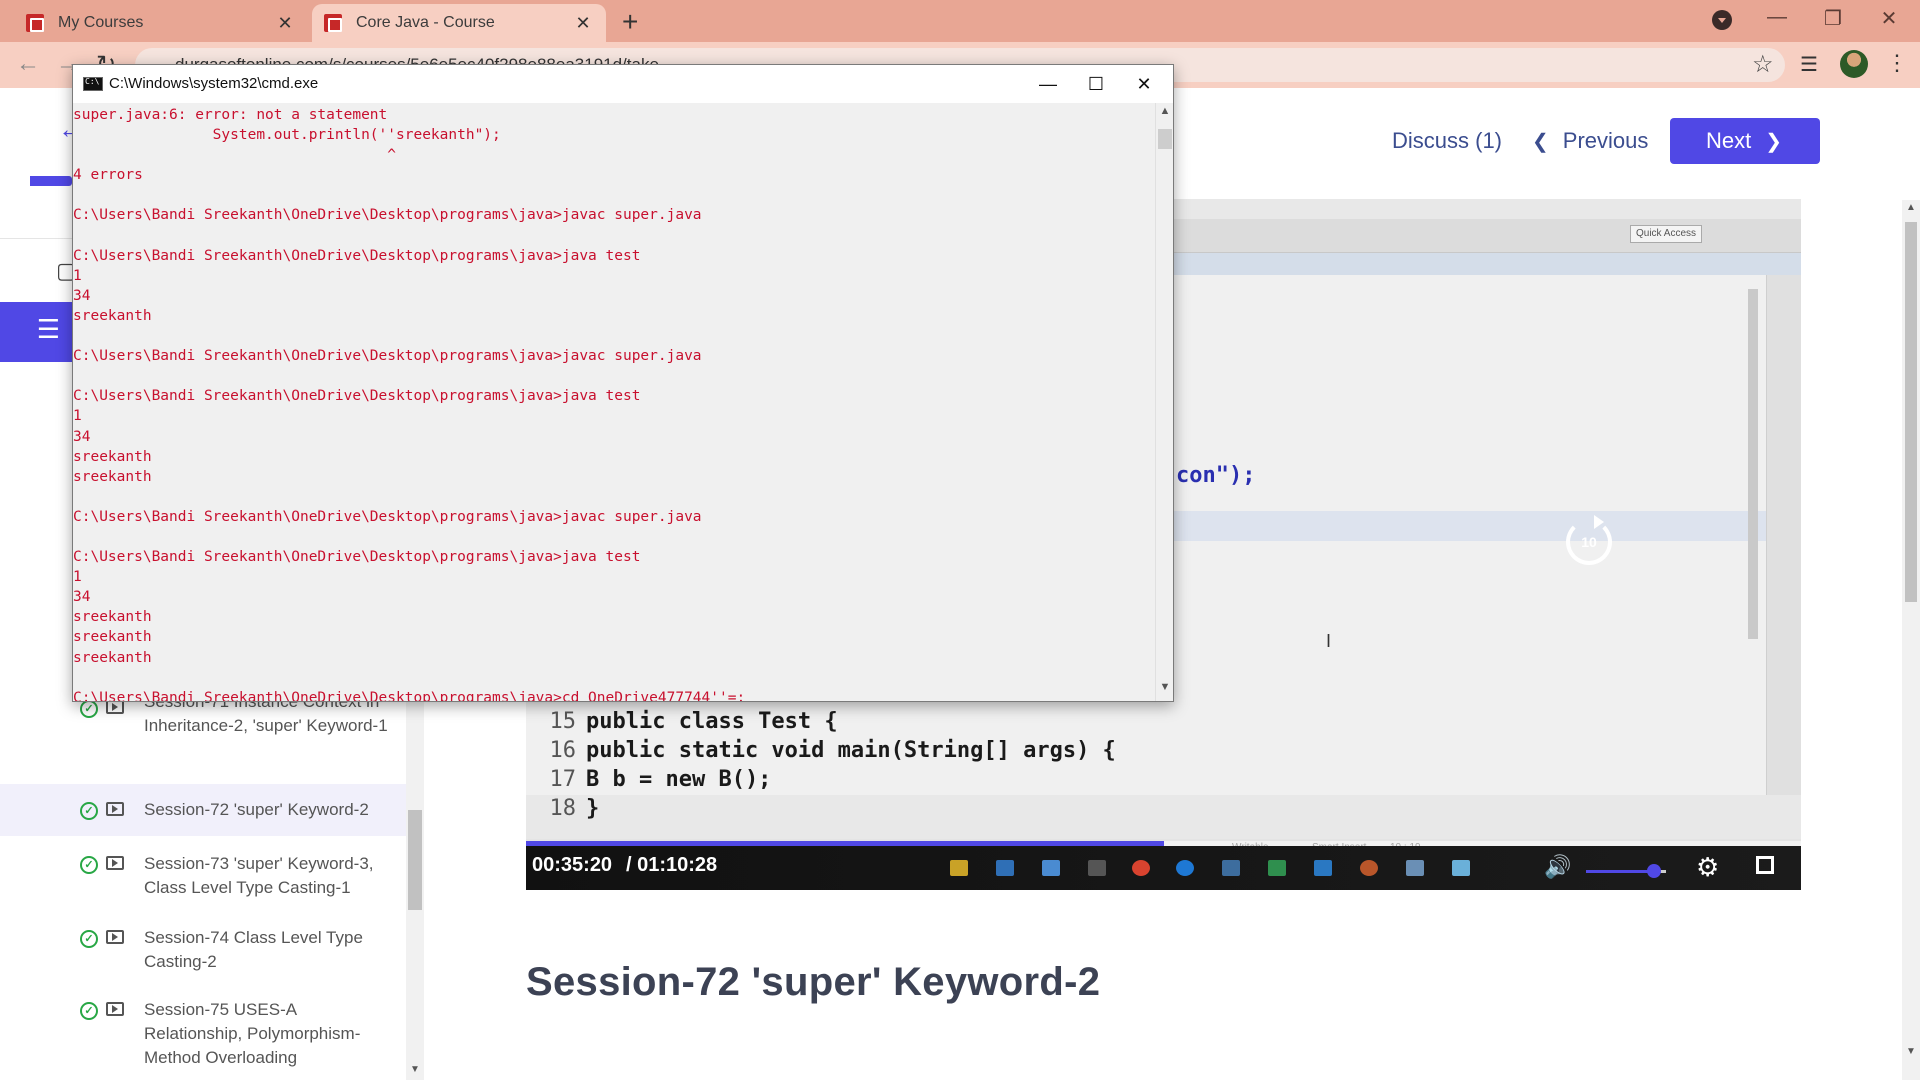 This screenshot has width=1920, height=1080. Describe the element at coordinates (1889, 18) in the screenshot. I see `window-close-button: ✕` at that location.